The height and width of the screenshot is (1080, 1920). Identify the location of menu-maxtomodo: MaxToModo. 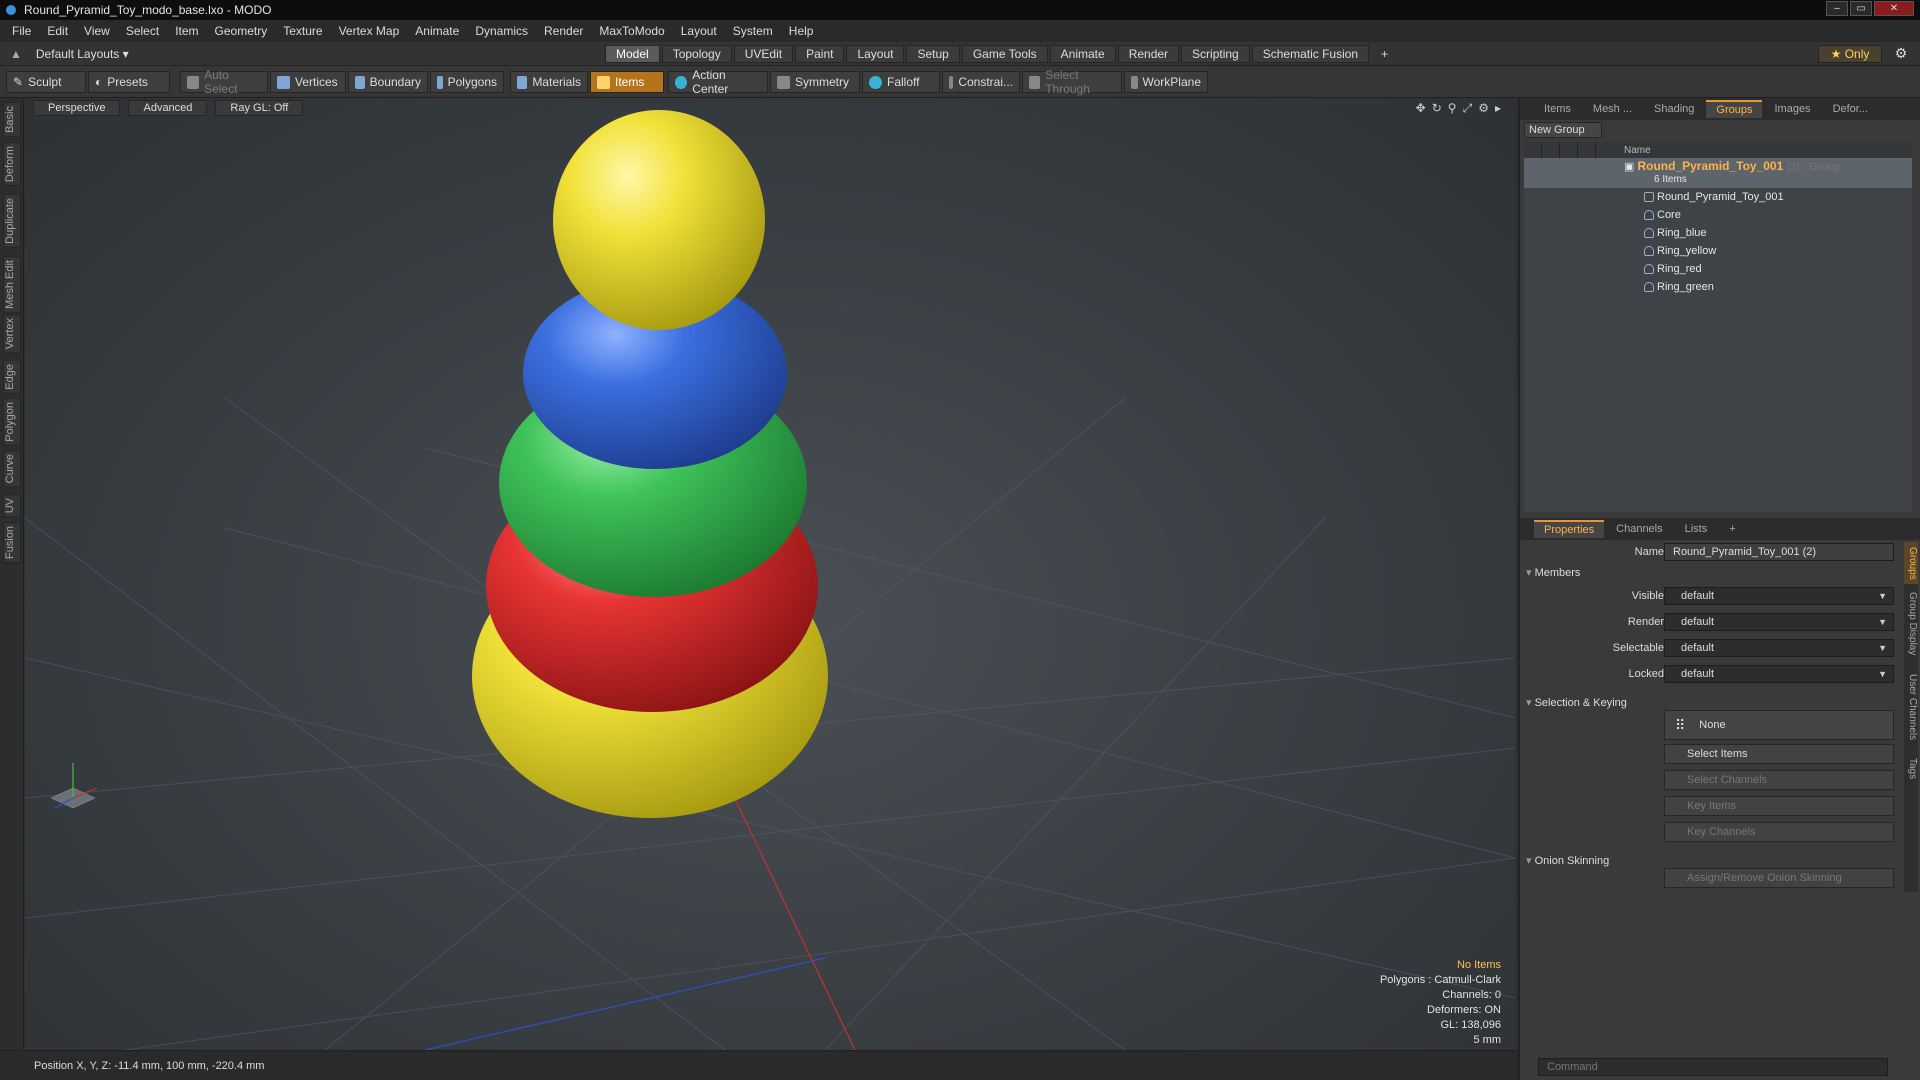
(631, 31).